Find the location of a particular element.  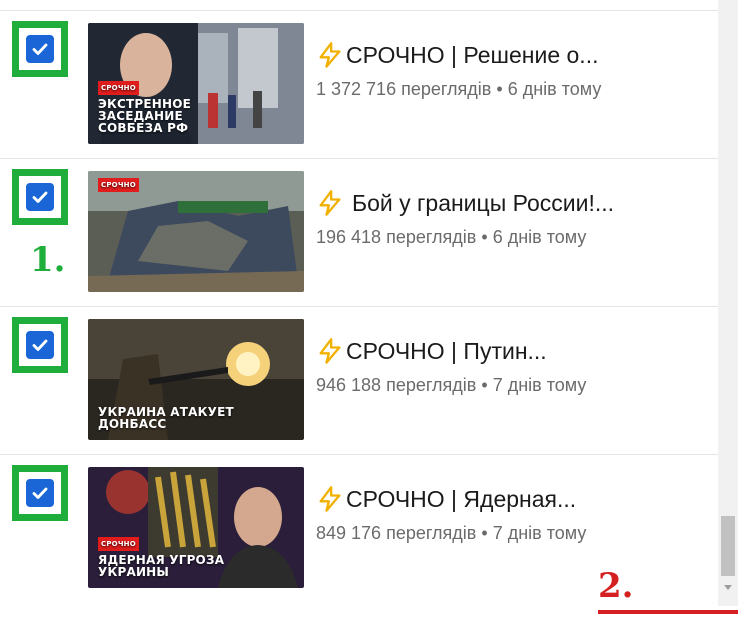

view-count: 196 418 переглядів is located at coordinates (396, 237).